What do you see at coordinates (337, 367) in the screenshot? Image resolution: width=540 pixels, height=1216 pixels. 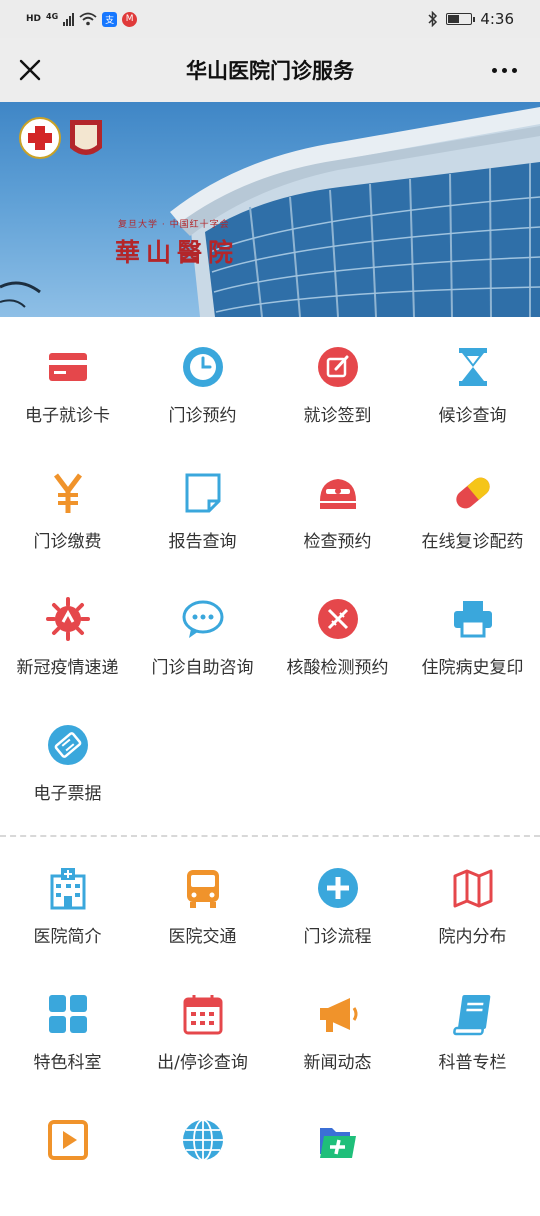 I see `edit-icon` at bounding box center [337, 367].